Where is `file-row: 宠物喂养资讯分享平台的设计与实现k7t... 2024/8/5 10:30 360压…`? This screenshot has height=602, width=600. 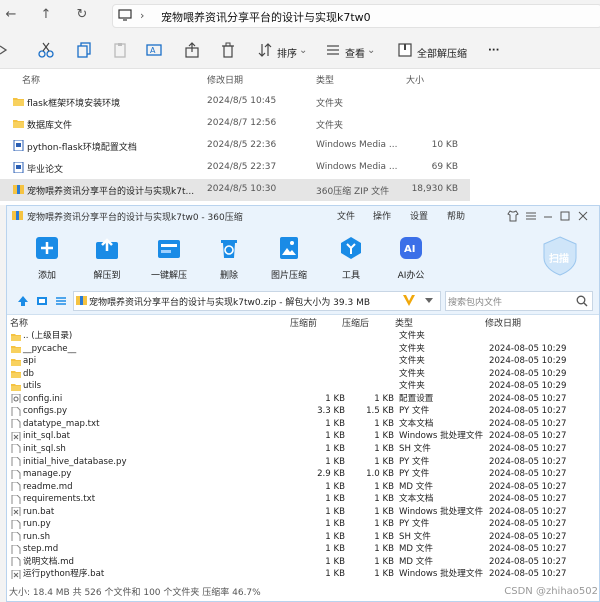 file-row: 宠物喂养资讯分享平台的设计与实现k7t... 2024/8/5 10:30 360压… is located at coordinates (235, 190).